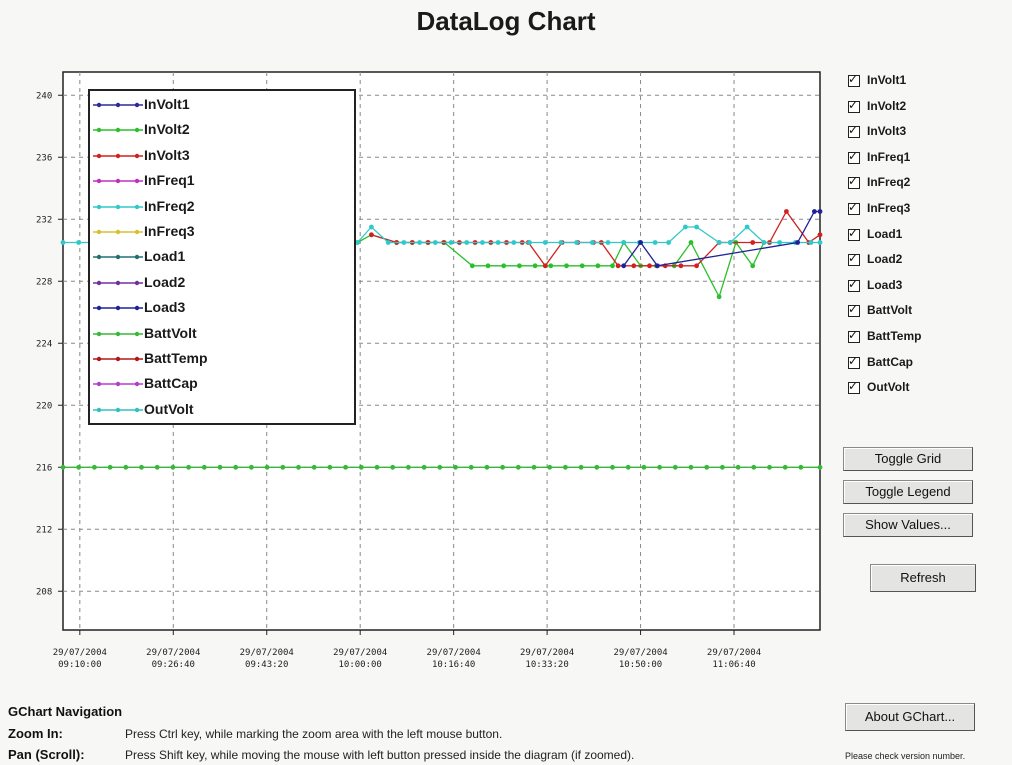  Describe the element at coordinates (926, 235) in the screenshot. I see `series-toggle-load1: ✓ Load1` at that location.